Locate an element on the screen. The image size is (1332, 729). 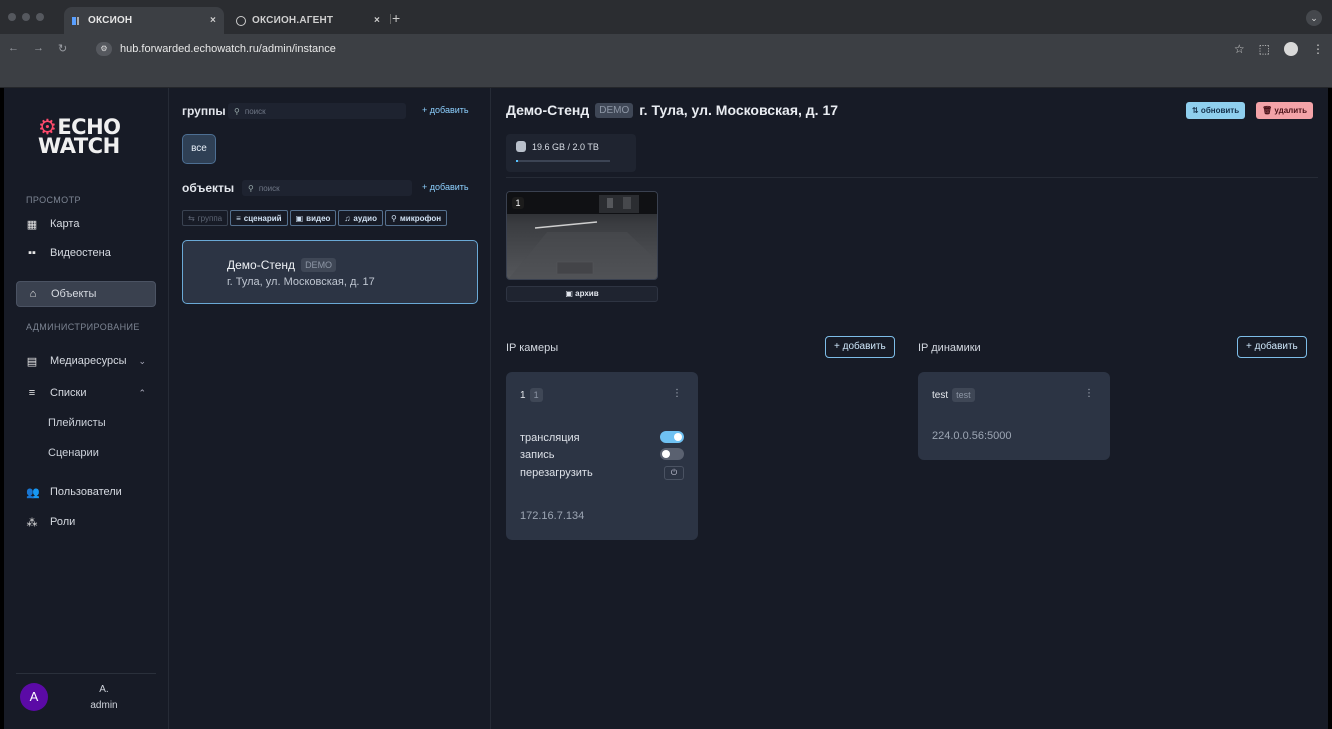
home-icon: ⌂ is located at coordinates (33, 294).